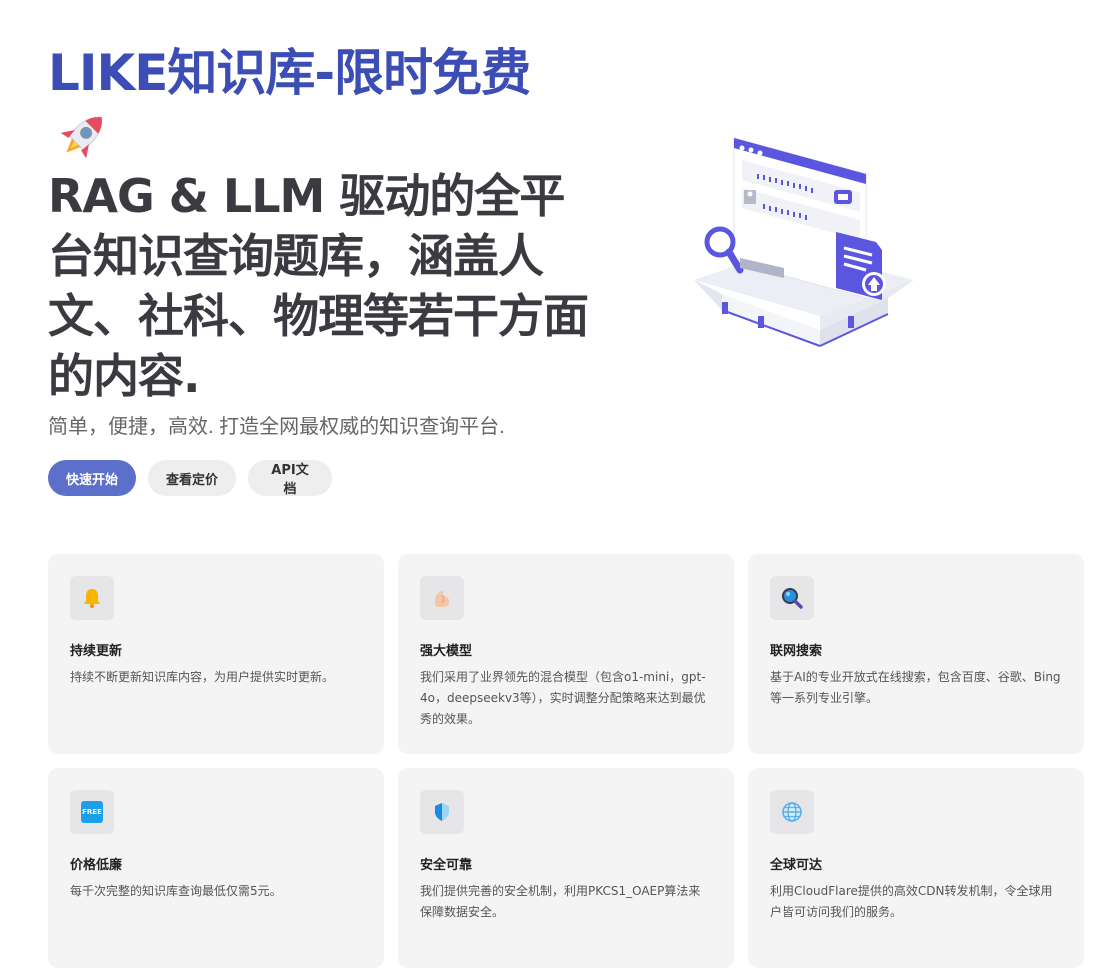 This screenshot has height=968, width=1107. Describe the element at coordinates (92, 478) in the screenshot. I see `quick-start-button: 快速开始` at that location.